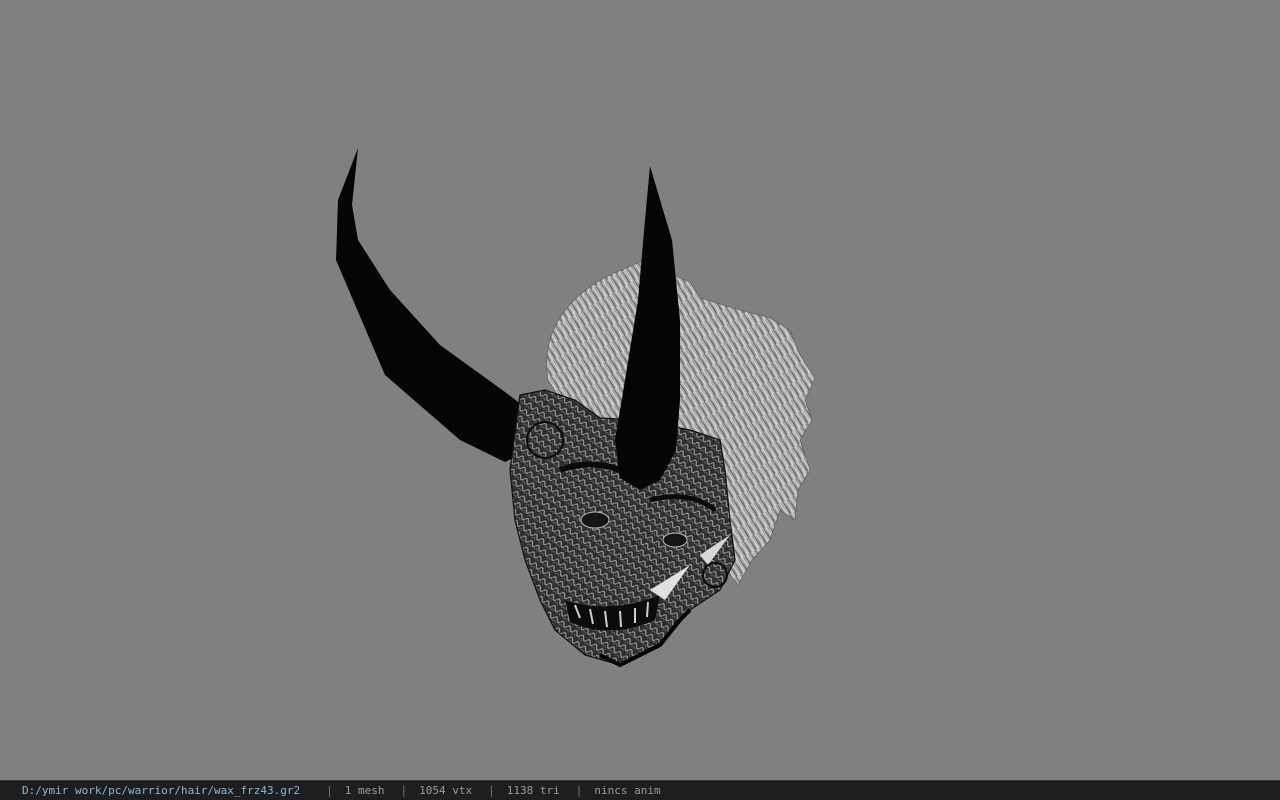 The height and width of the screenshot is (800, 1280). What do you see at coordinates (533, 790) in the screenshot?
I see `triangle-count: 1138 tri` at bounding box center [533, 790].